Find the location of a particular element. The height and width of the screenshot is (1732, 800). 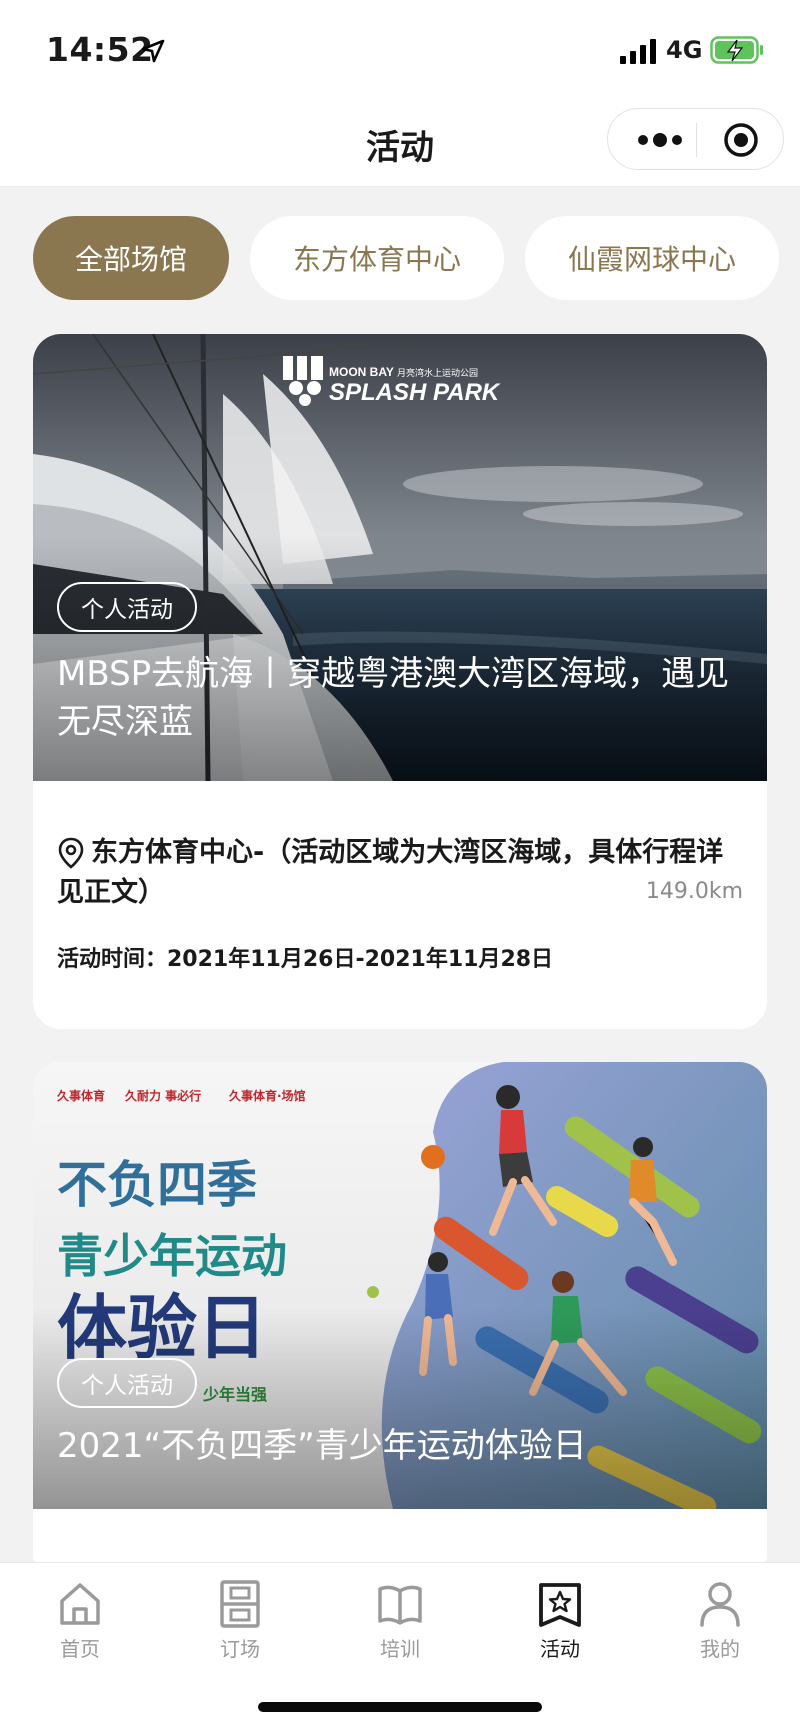

tab-home: 首页 is located at coordinates (80, 1623).